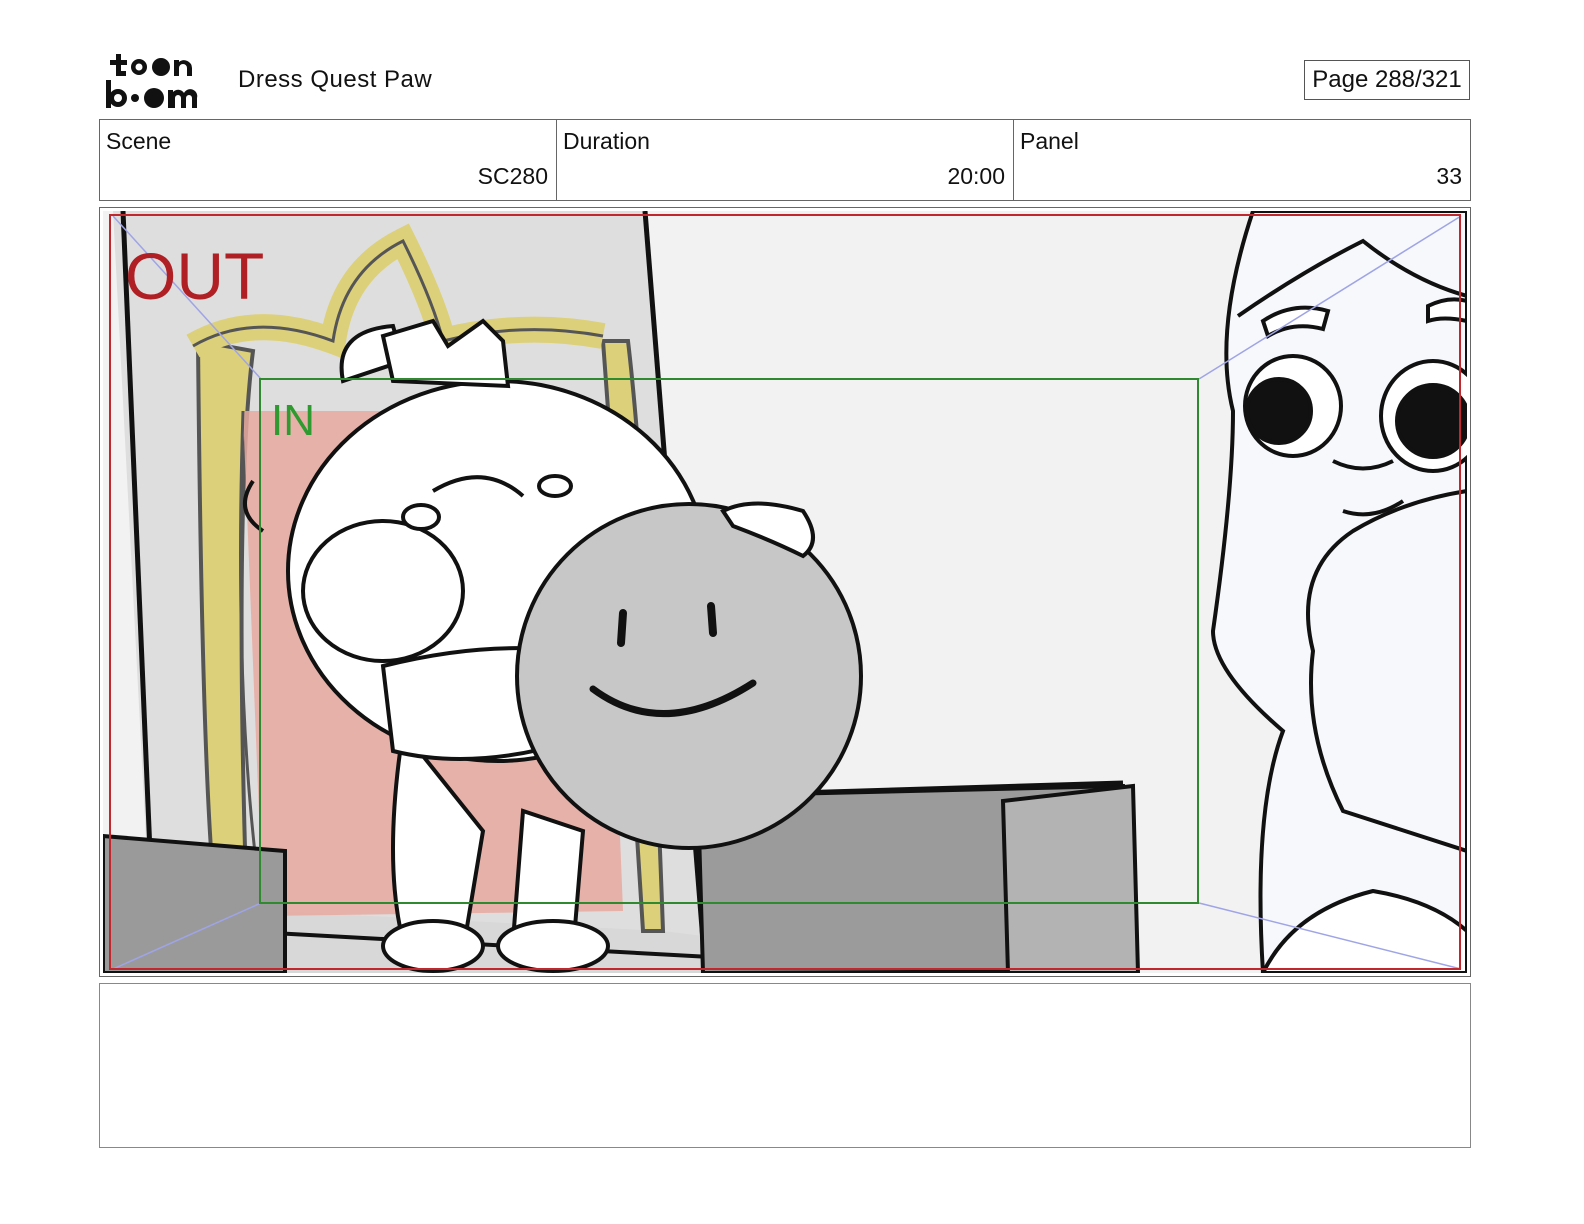 The width and height of the screenshot is (1584, 1224). I want to click on duration-label: Duration, so click(606, 141).